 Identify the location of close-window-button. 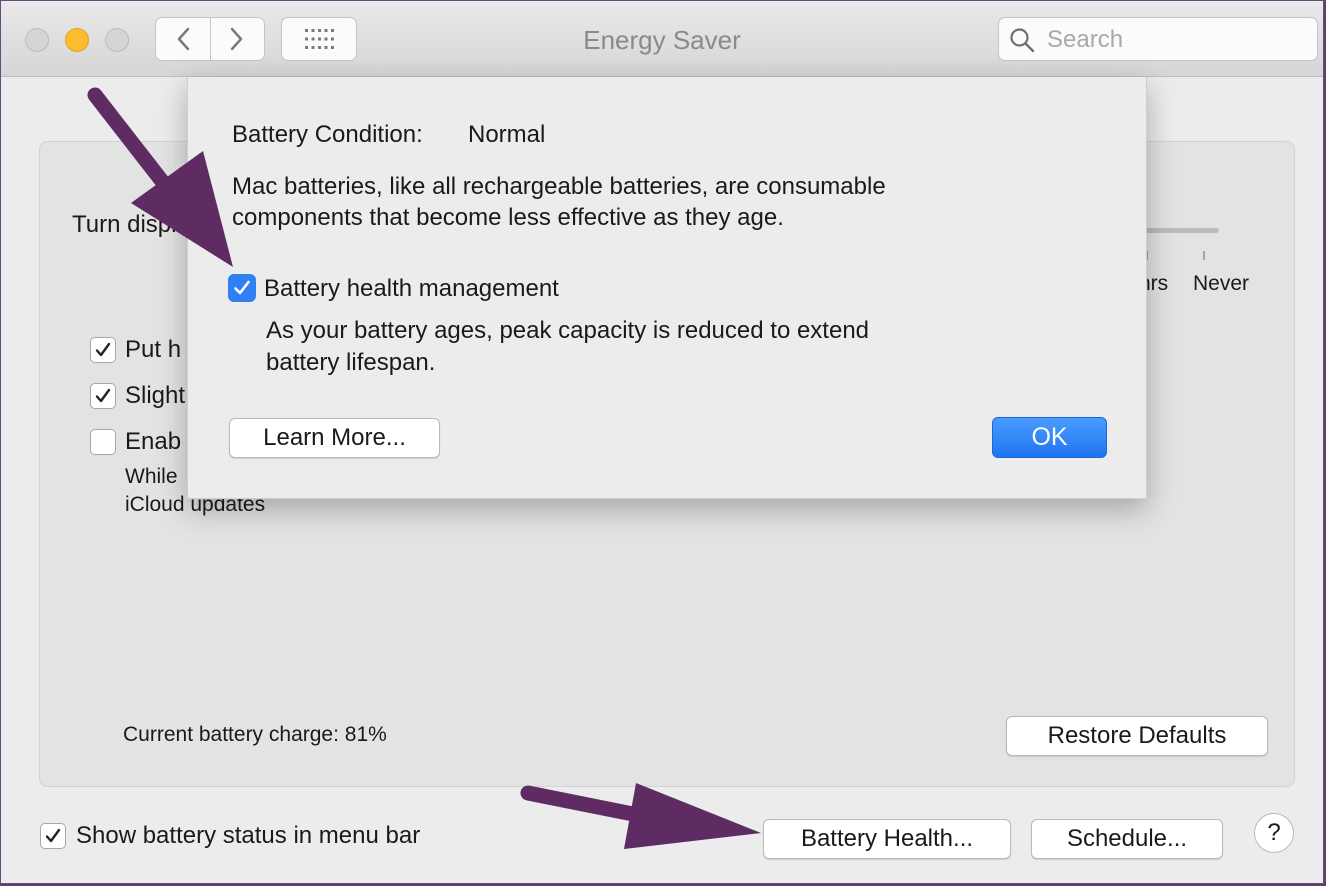
(37, 40).